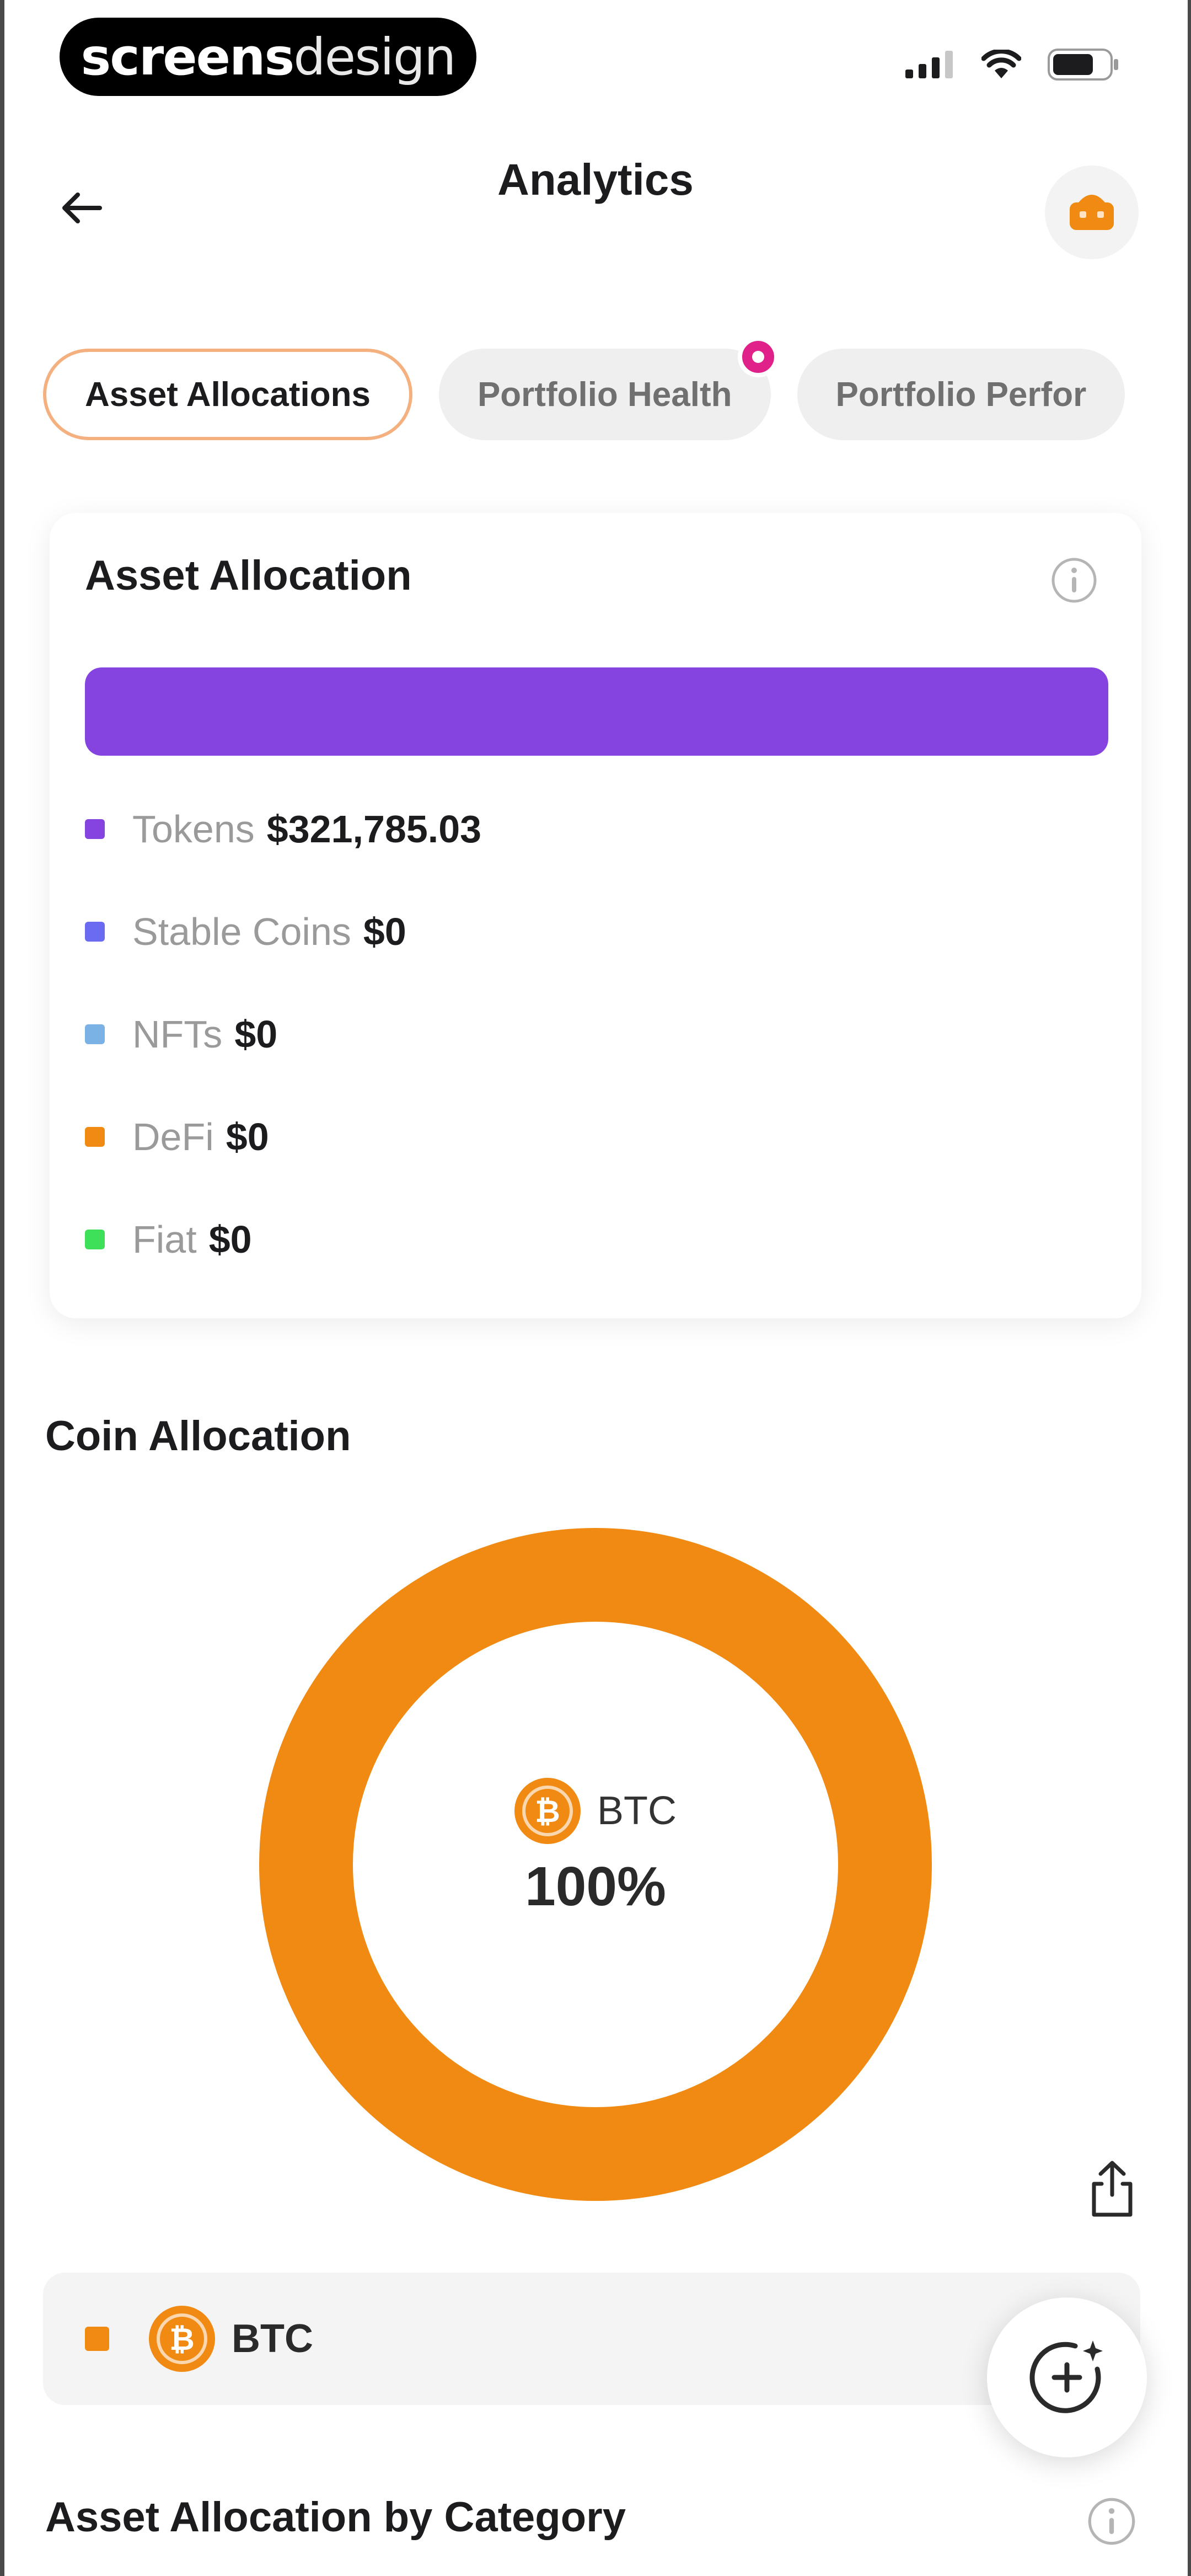 The height and width of the screenshot is (2576, 1191). I want to click on legend-item-nfts: NFTs $0, so click(283, 1034).